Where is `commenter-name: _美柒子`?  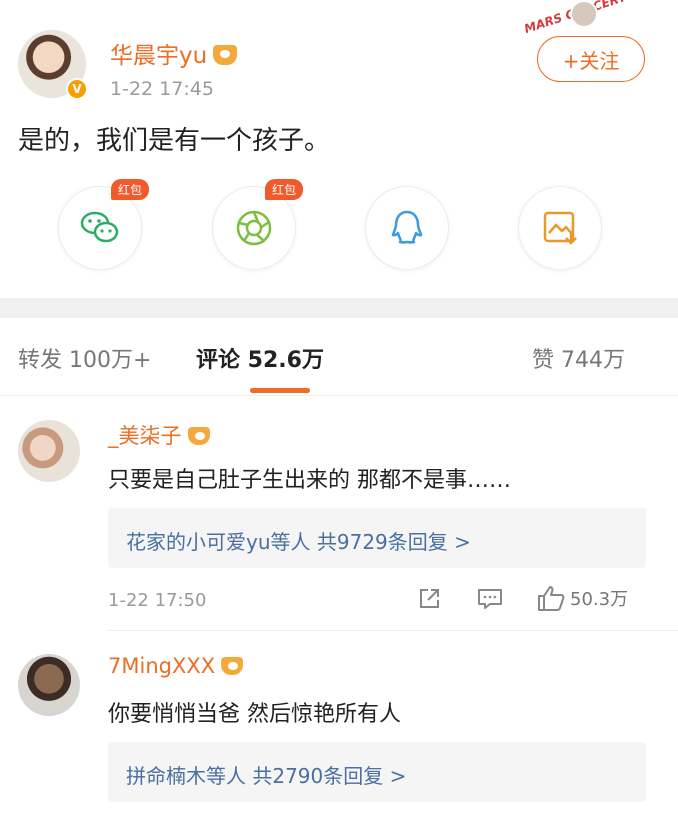 commenter-name: _美柒子 is located at coordinates (159, 435).